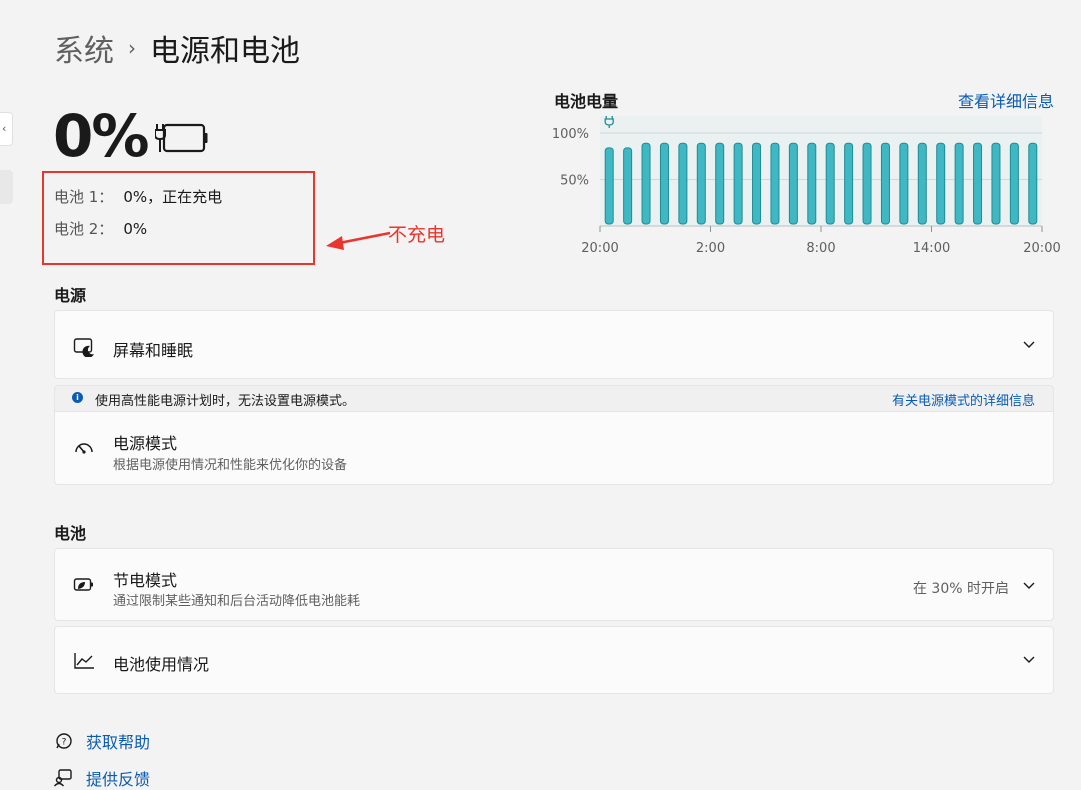 This screenshot has height=790, width=1081. I want to click on nav-stub, so click(6, 187).